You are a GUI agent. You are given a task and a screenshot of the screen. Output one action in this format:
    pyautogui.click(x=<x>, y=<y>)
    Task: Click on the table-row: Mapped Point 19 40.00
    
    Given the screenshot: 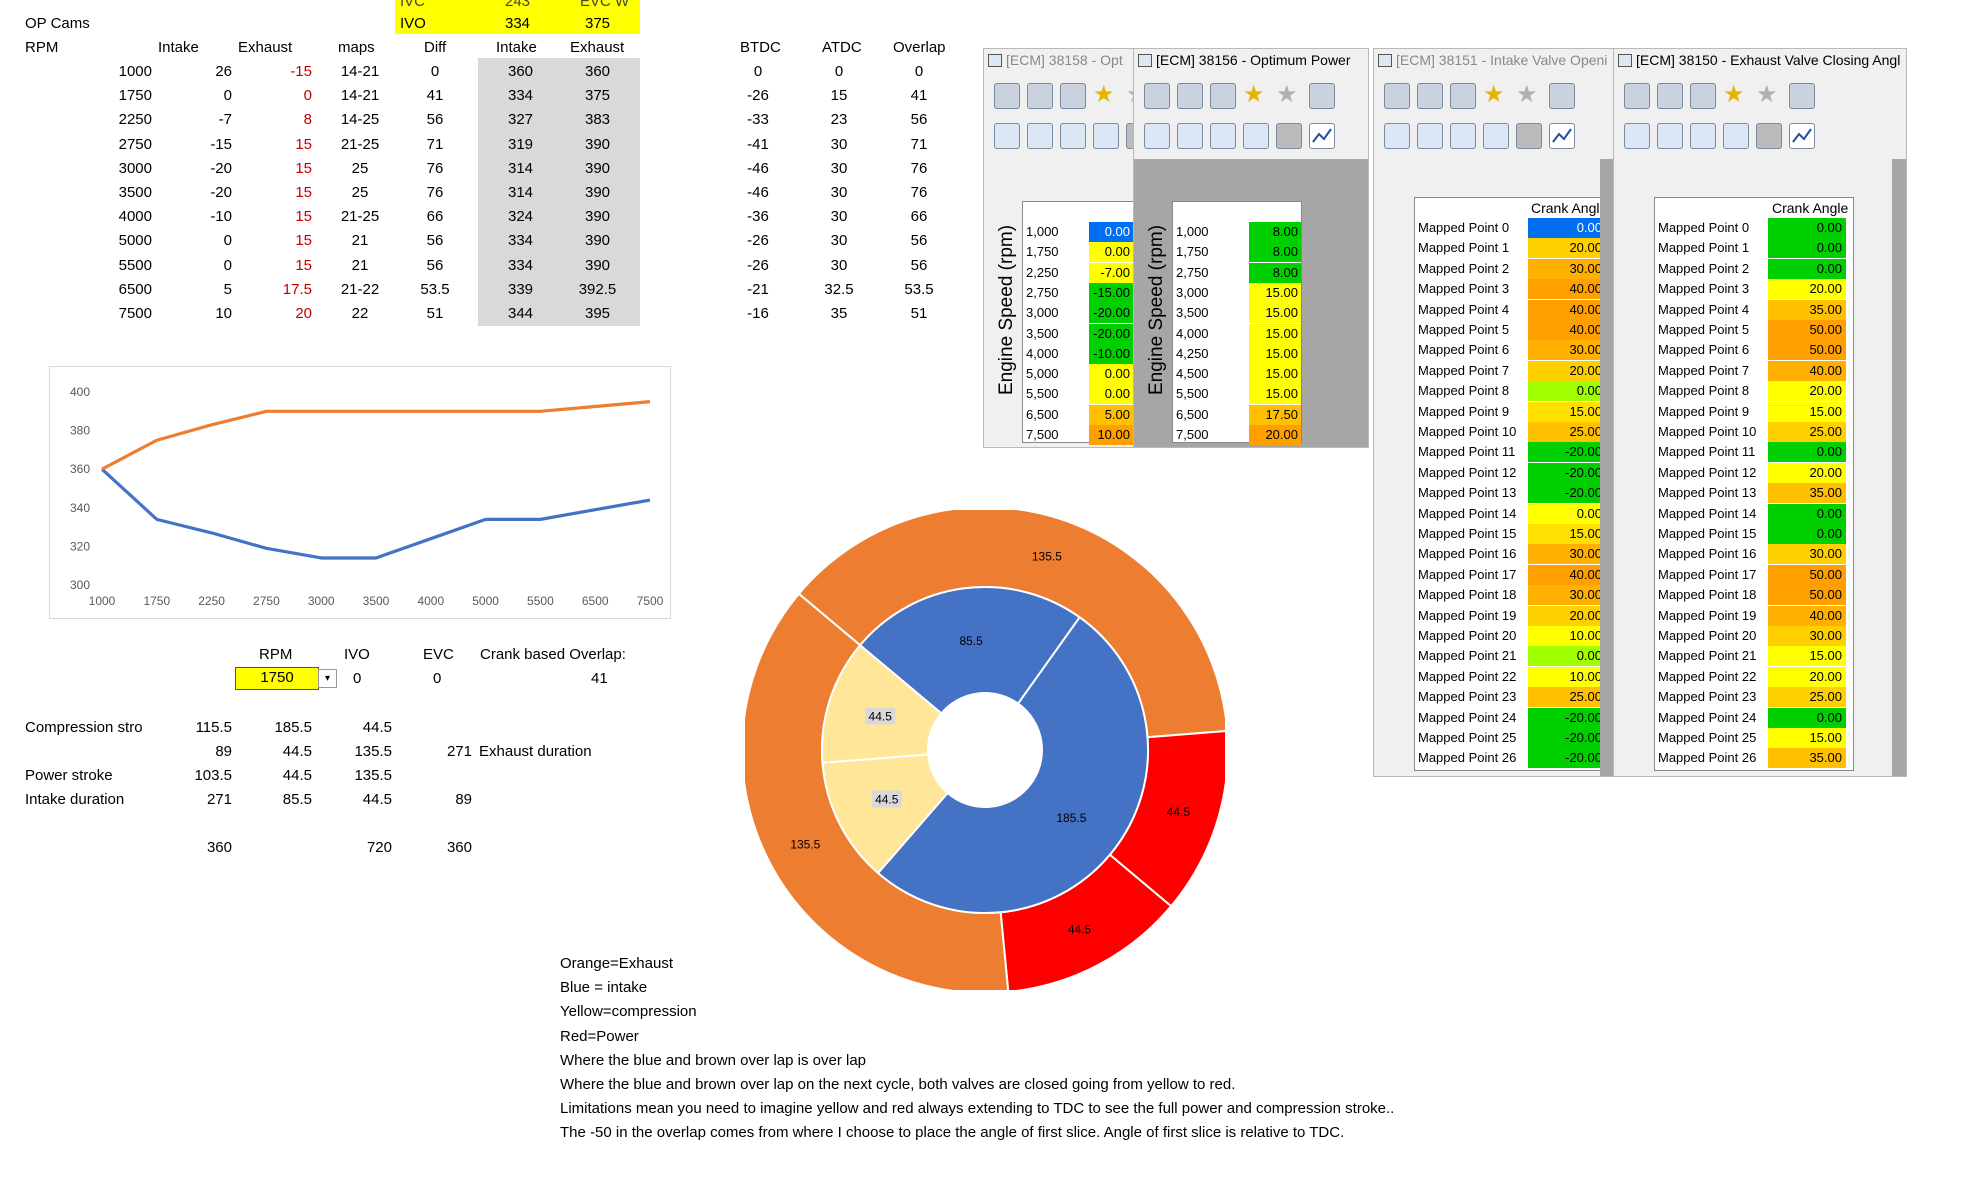 What is the action you would take?
    pyautogui.click(x=1754, y=615)
    